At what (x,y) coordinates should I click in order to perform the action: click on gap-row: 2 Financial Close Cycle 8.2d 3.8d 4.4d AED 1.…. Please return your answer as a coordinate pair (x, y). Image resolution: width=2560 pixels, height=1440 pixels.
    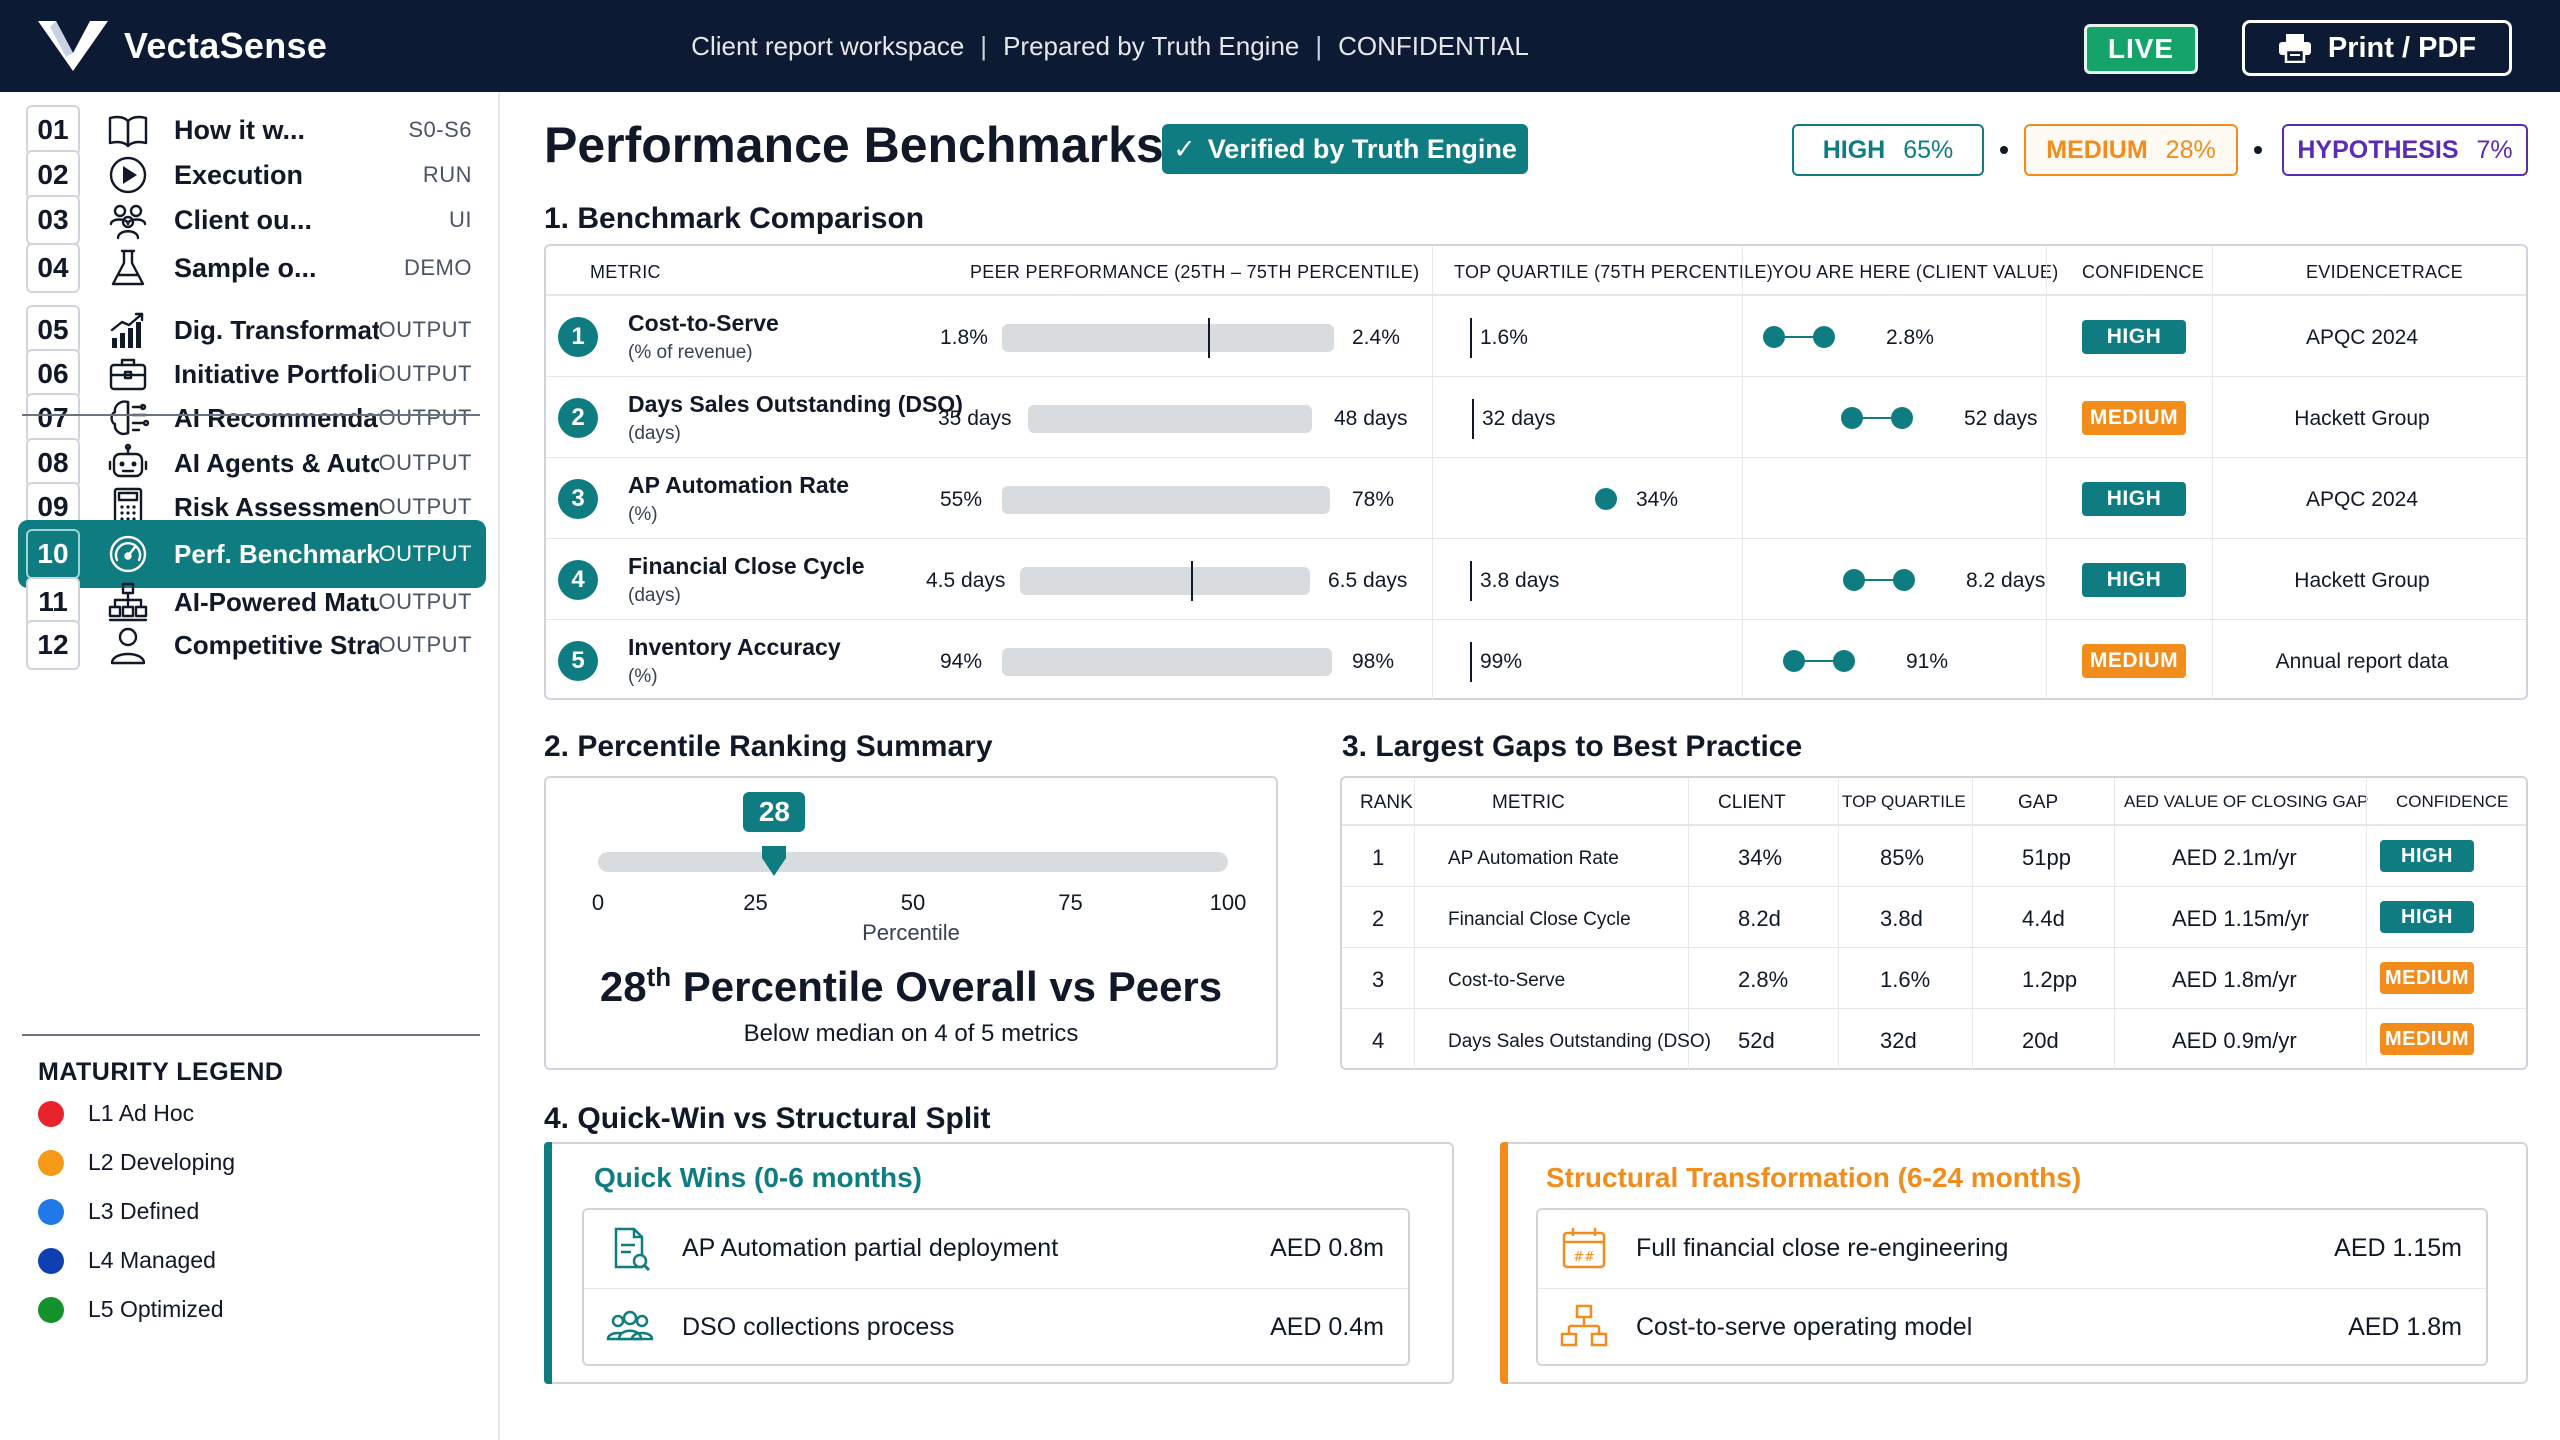
    Looking at the image, I should click on (1934, 917).